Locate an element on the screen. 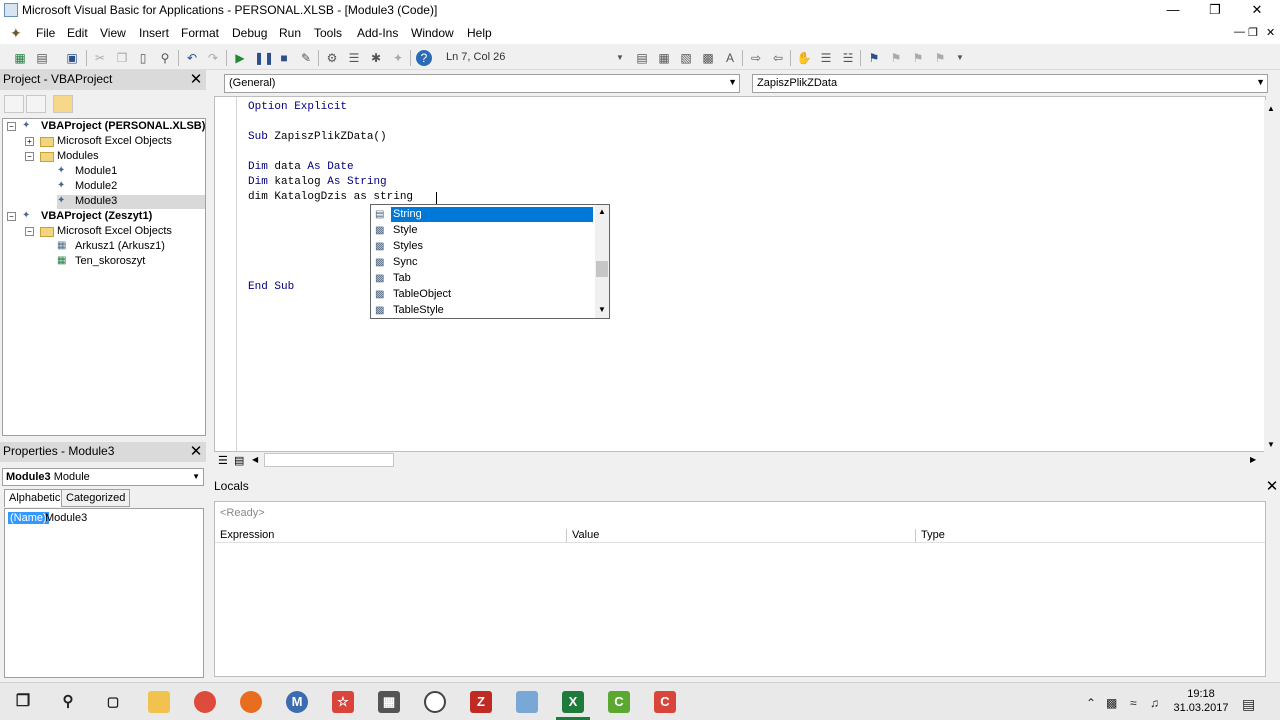  object-combo: (General) ▼ is located at coordinates (482, 83).